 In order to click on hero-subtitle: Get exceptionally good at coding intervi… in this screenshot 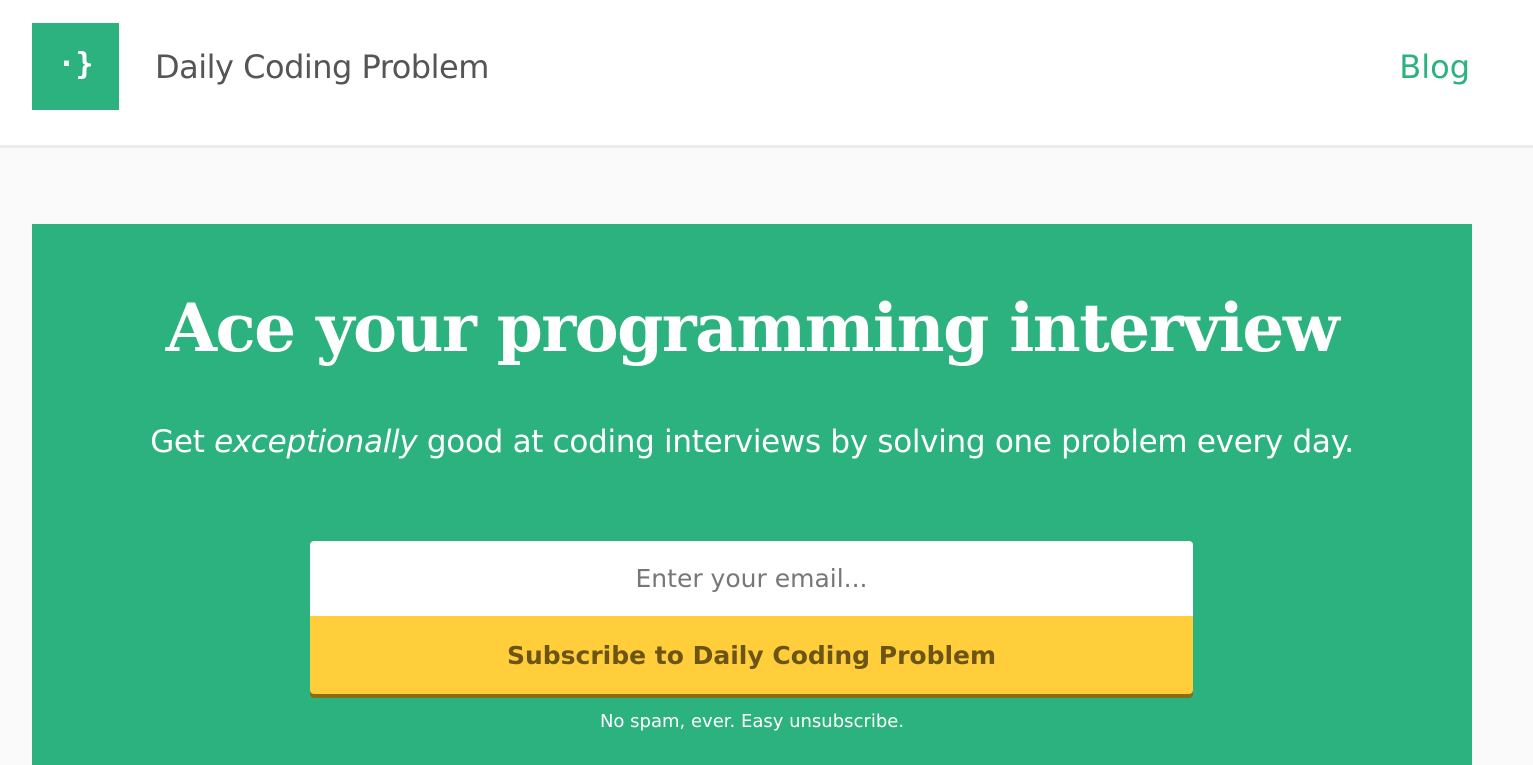, I will do `click(752, 442)`.